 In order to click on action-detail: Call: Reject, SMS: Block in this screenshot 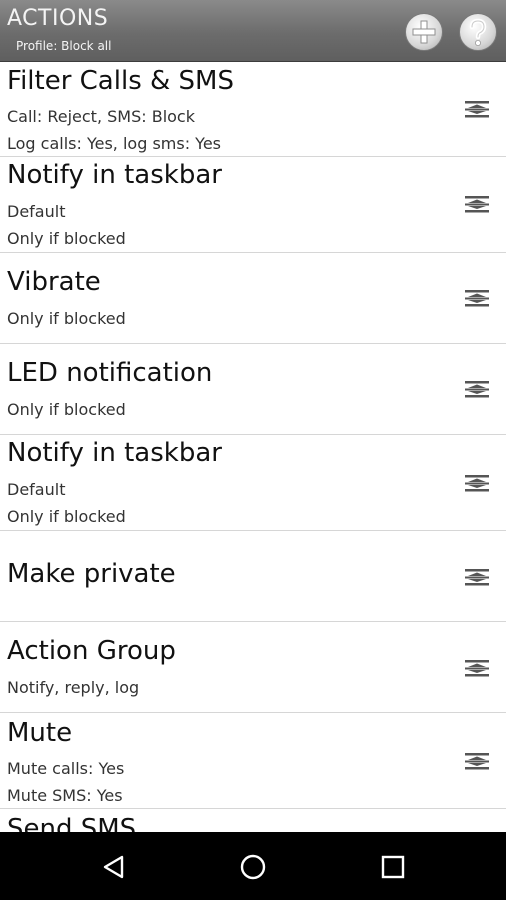, I will do `click(101, 116)`.